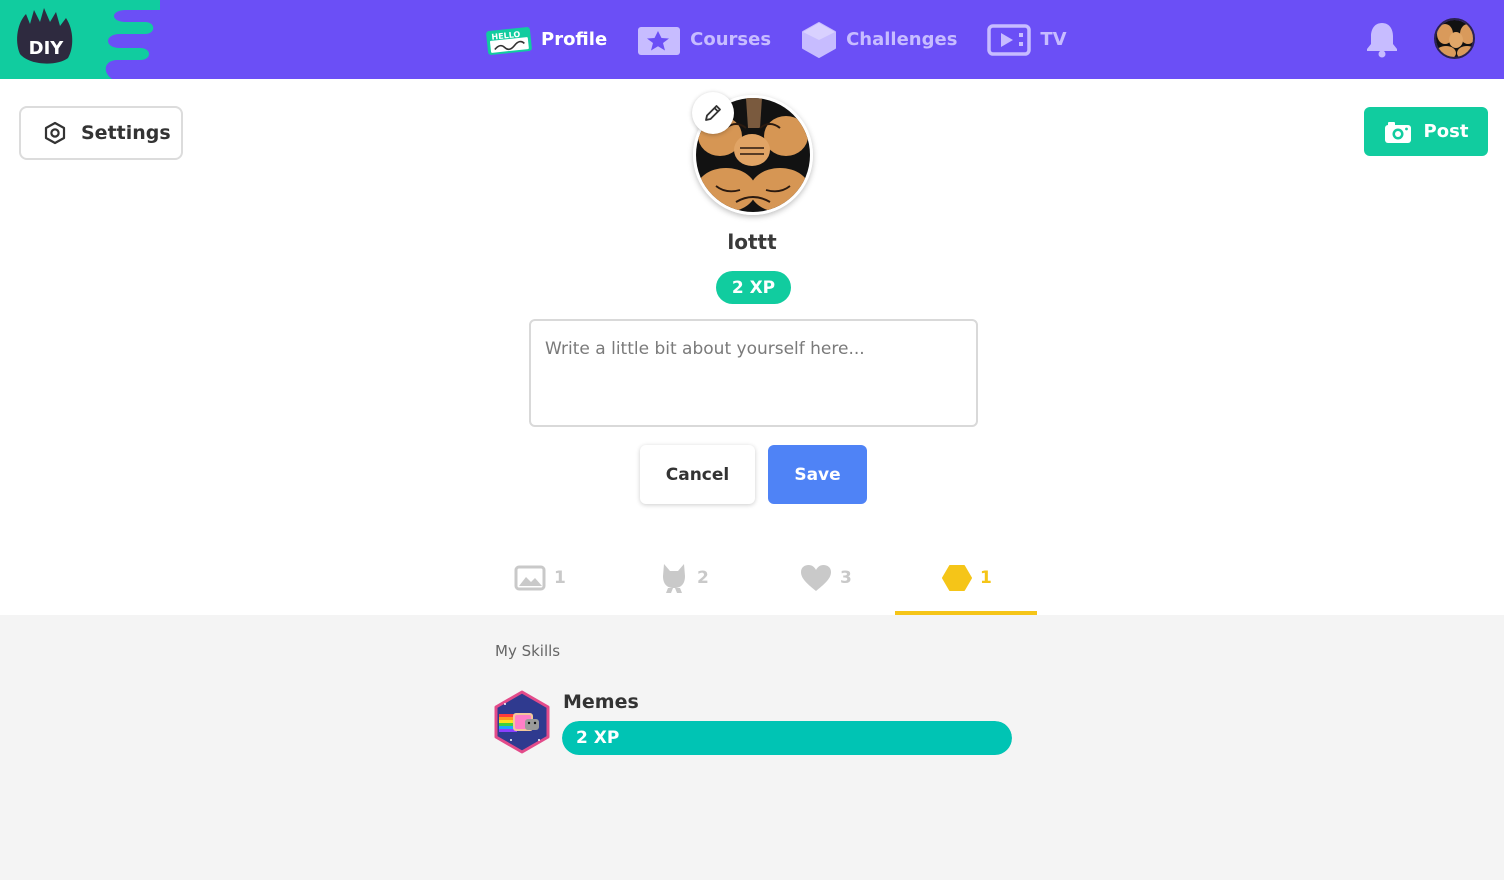 Image resolution: width=1504 pixels, height=880 pixels. Describe the element at coordinates (674, 578) in the screenshot. I see `cat-icon` at that location.